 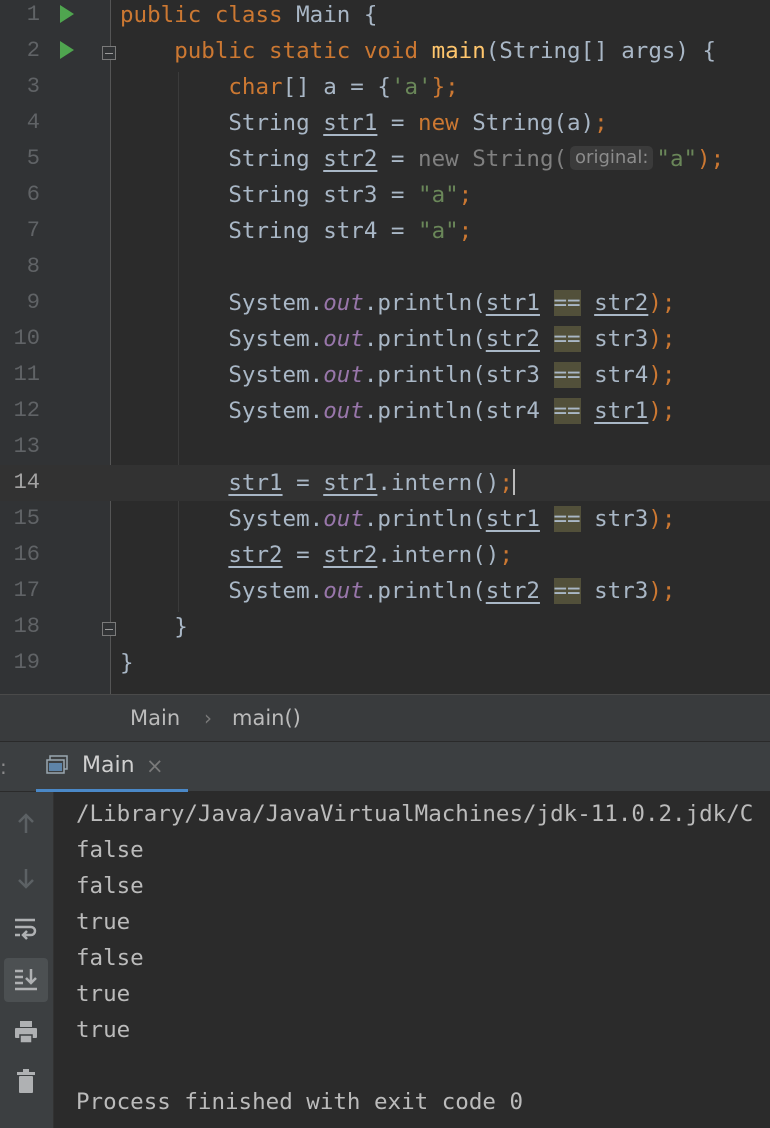 I want to click on code-line-4: 4 String str1 = new String(a);, so click(x=385, y=123).